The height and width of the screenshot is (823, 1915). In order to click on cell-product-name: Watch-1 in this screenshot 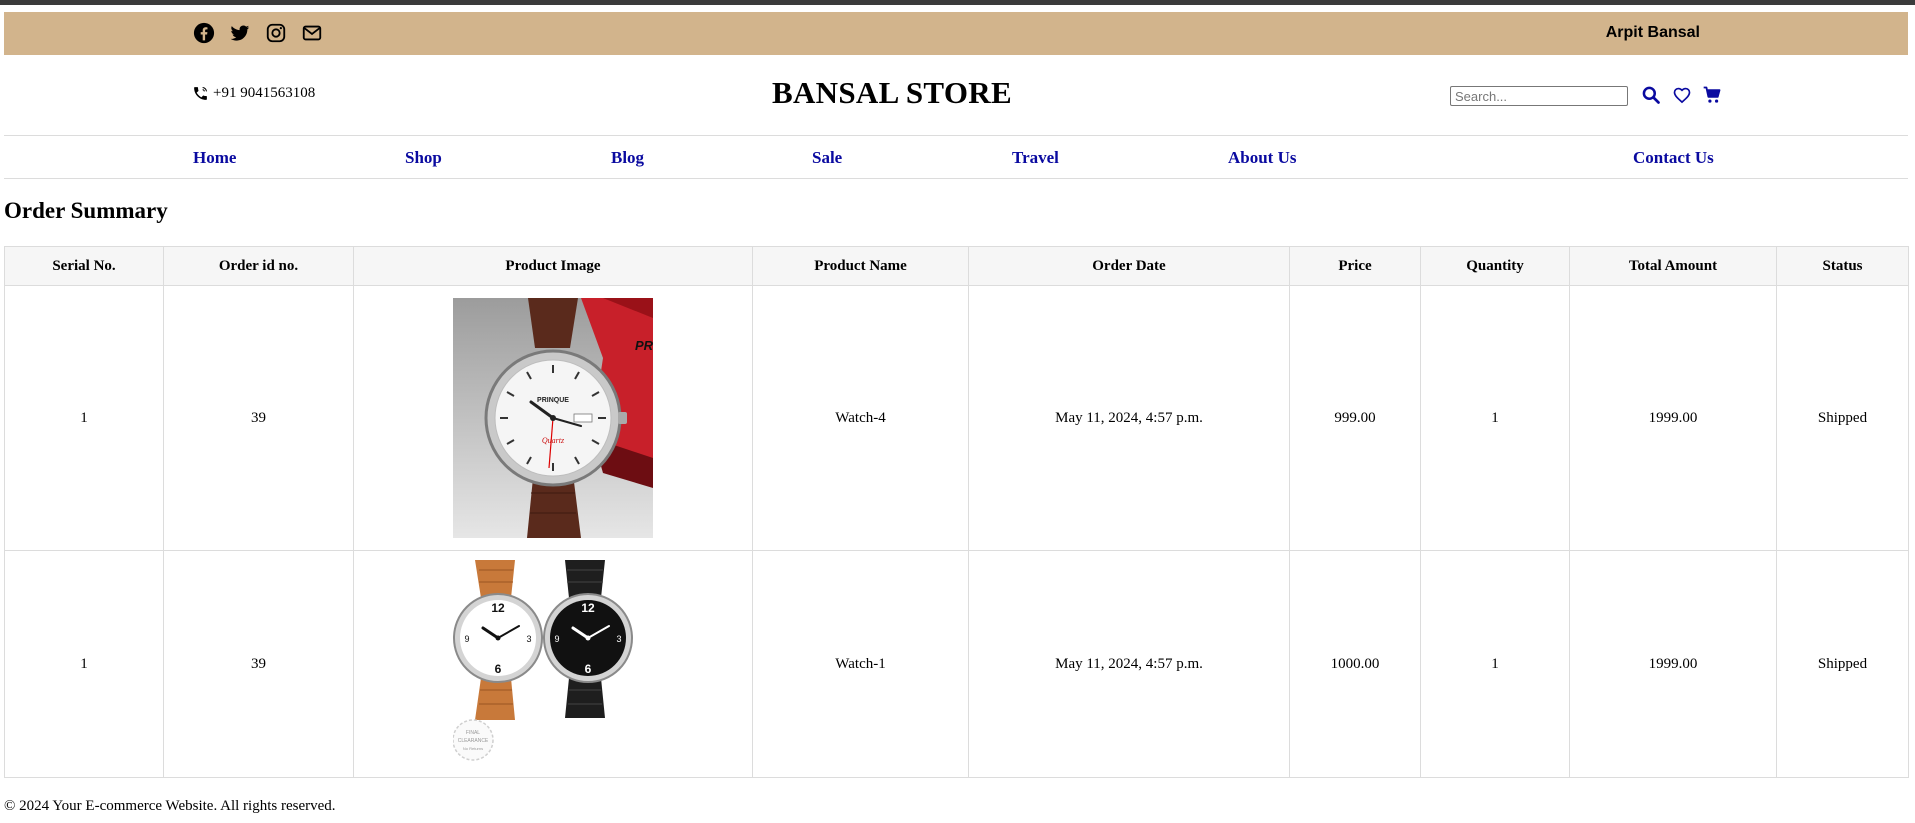, I will do `click(860, 664)`.